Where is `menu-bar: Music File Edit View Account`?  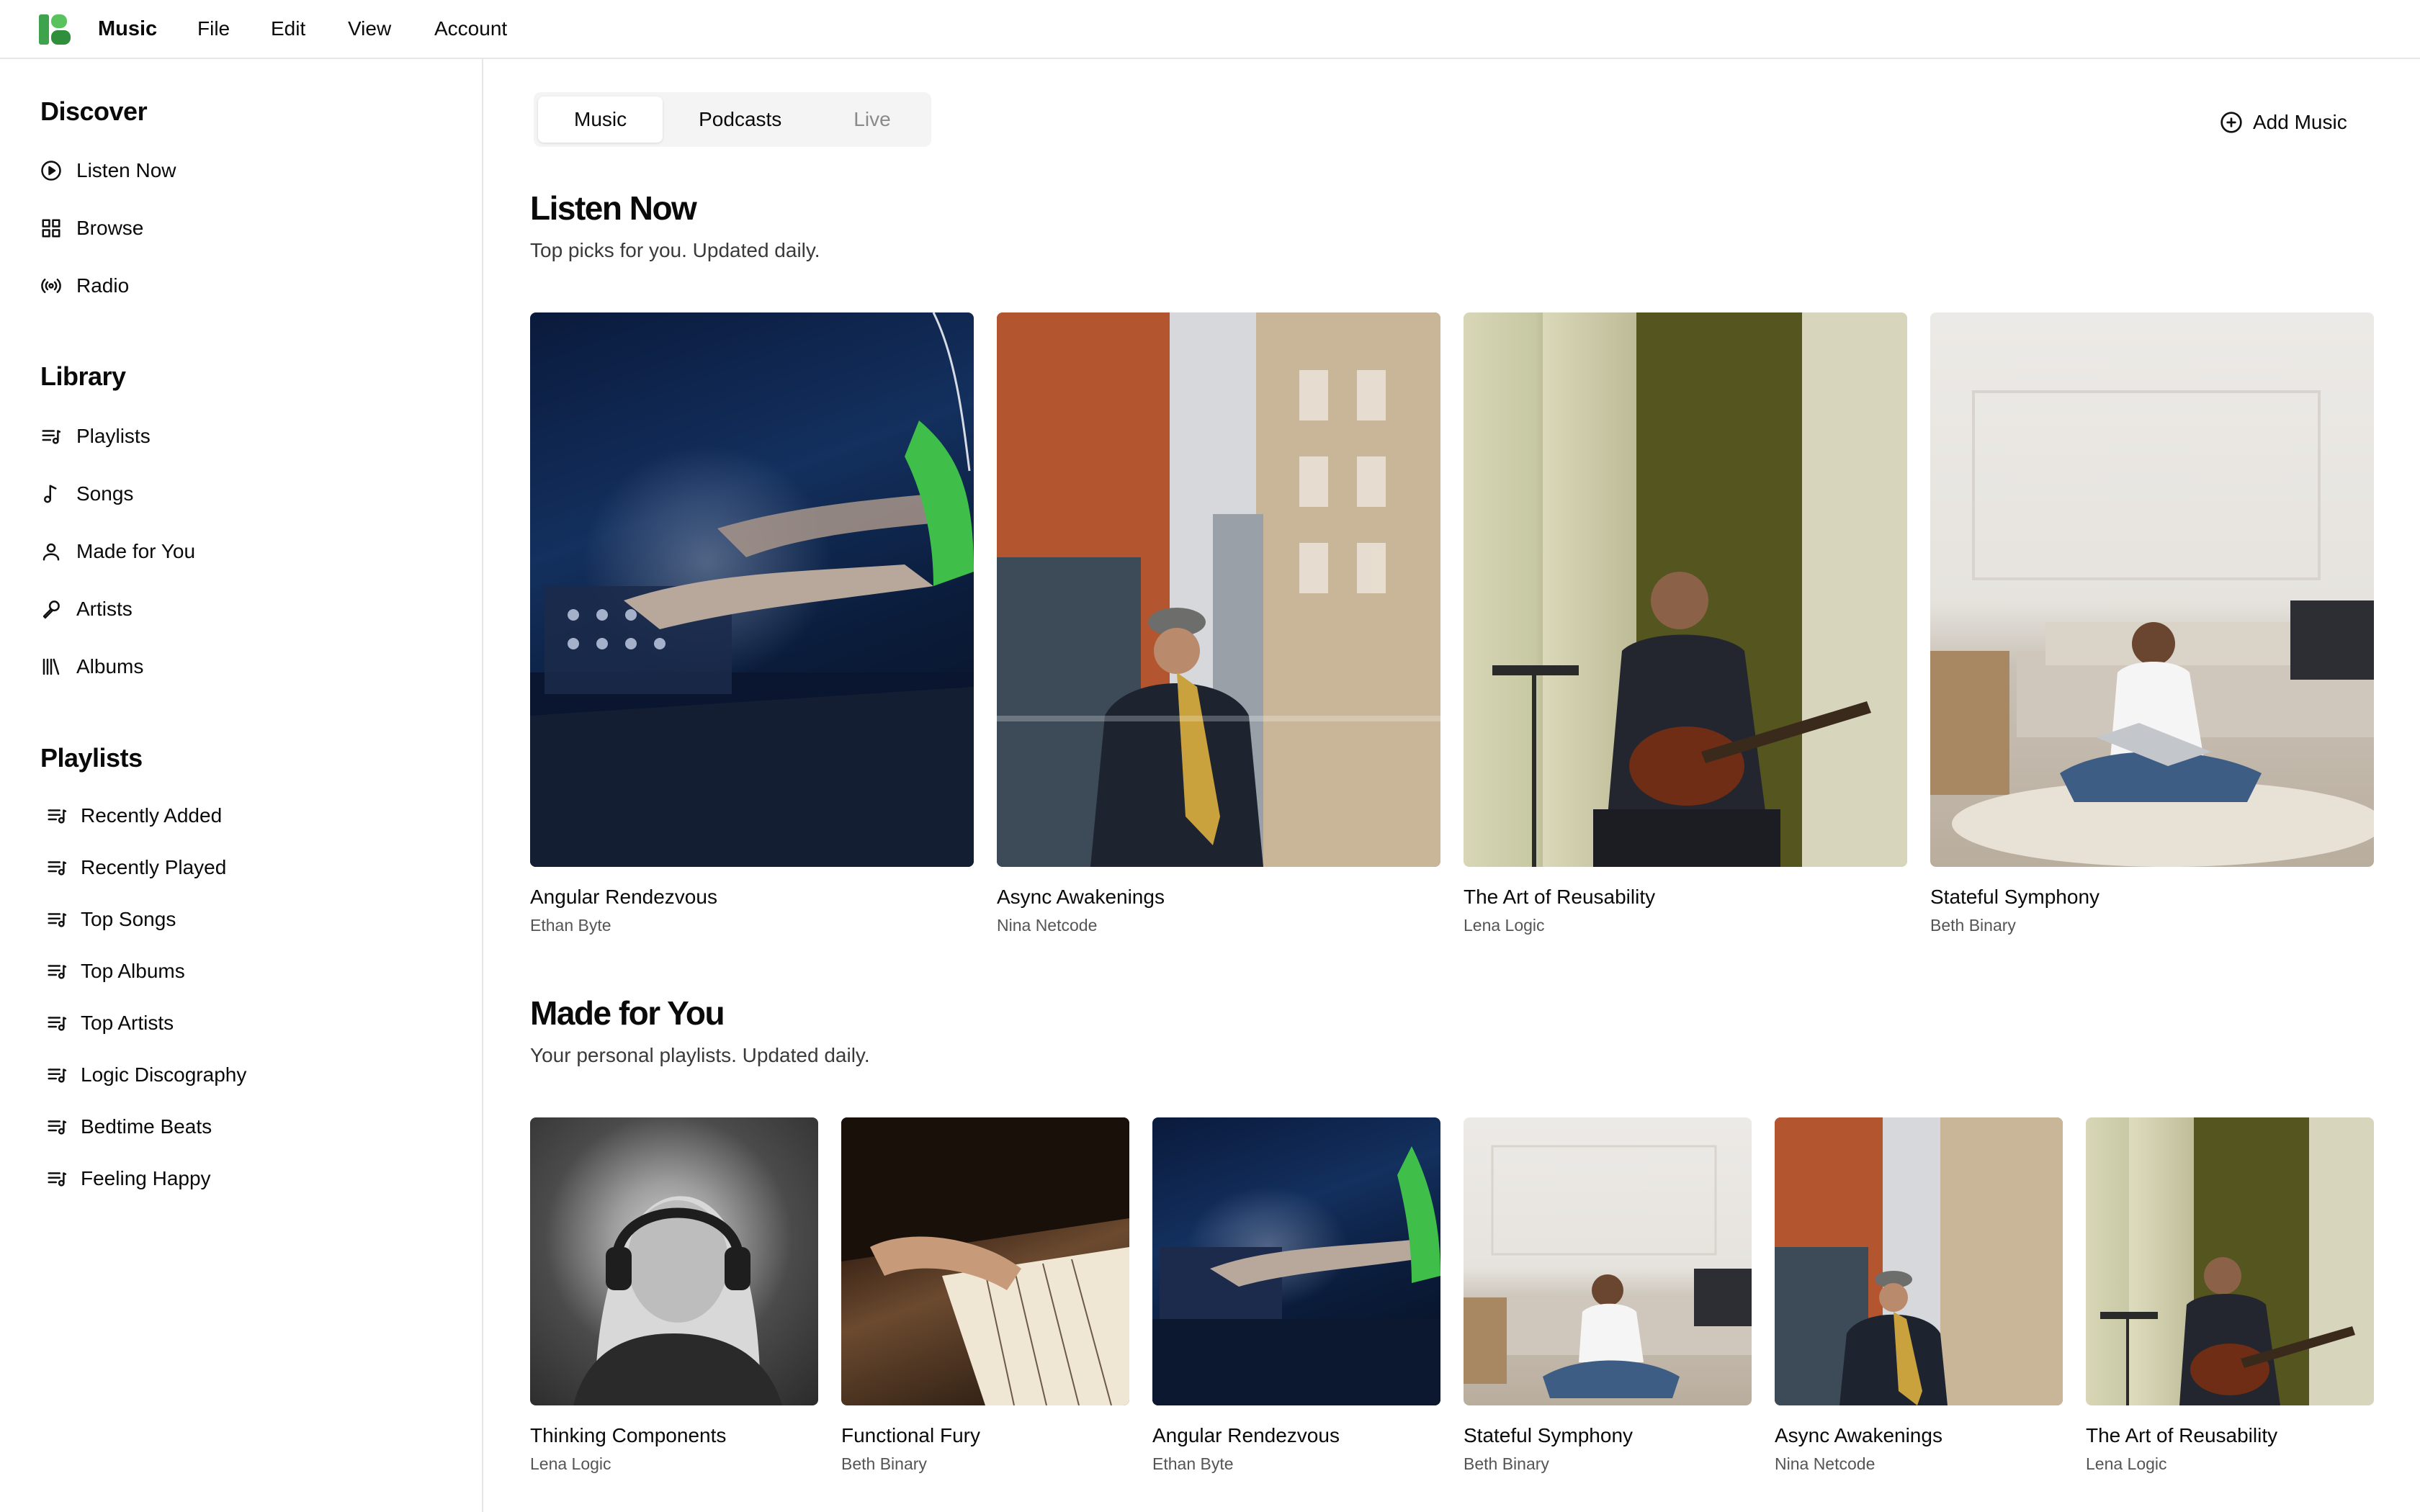 menu-bar: Music File Edit View Account is located at coordinates (1210, 29).